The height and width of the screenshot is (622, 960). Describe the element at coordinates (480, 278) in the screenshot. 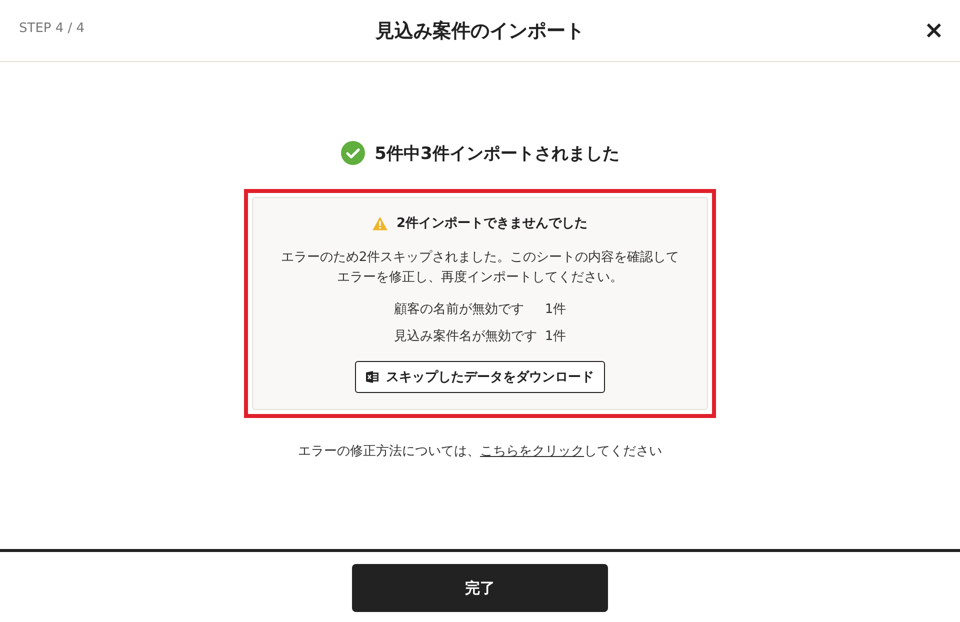

I see `warning-message-line: エラーを修正し、再度インポートしてください。` at that location.